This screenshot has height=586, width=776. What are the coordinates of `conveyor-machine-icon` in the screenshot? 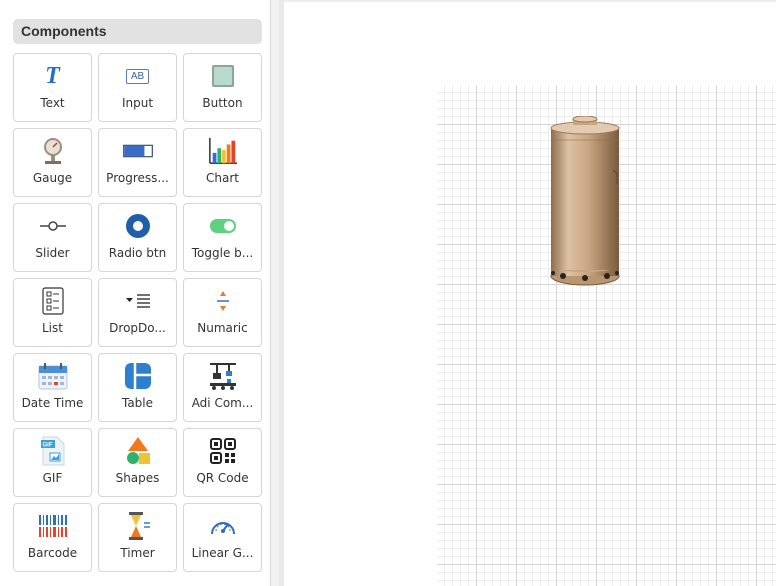 It's located at (223, 376).